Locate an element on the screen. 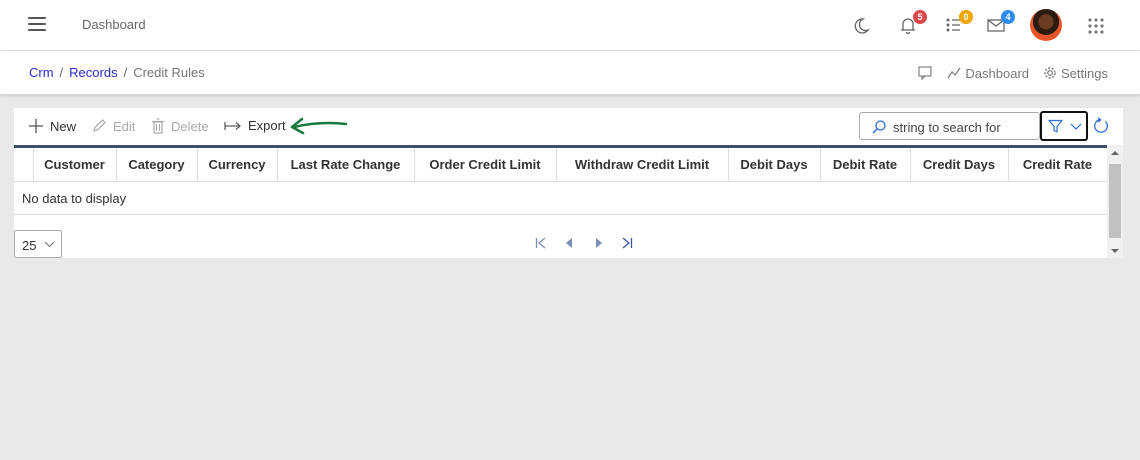 The image size is (1140, 460). page-actions: Dashboard Settings is located at coordinates (1012, 73).